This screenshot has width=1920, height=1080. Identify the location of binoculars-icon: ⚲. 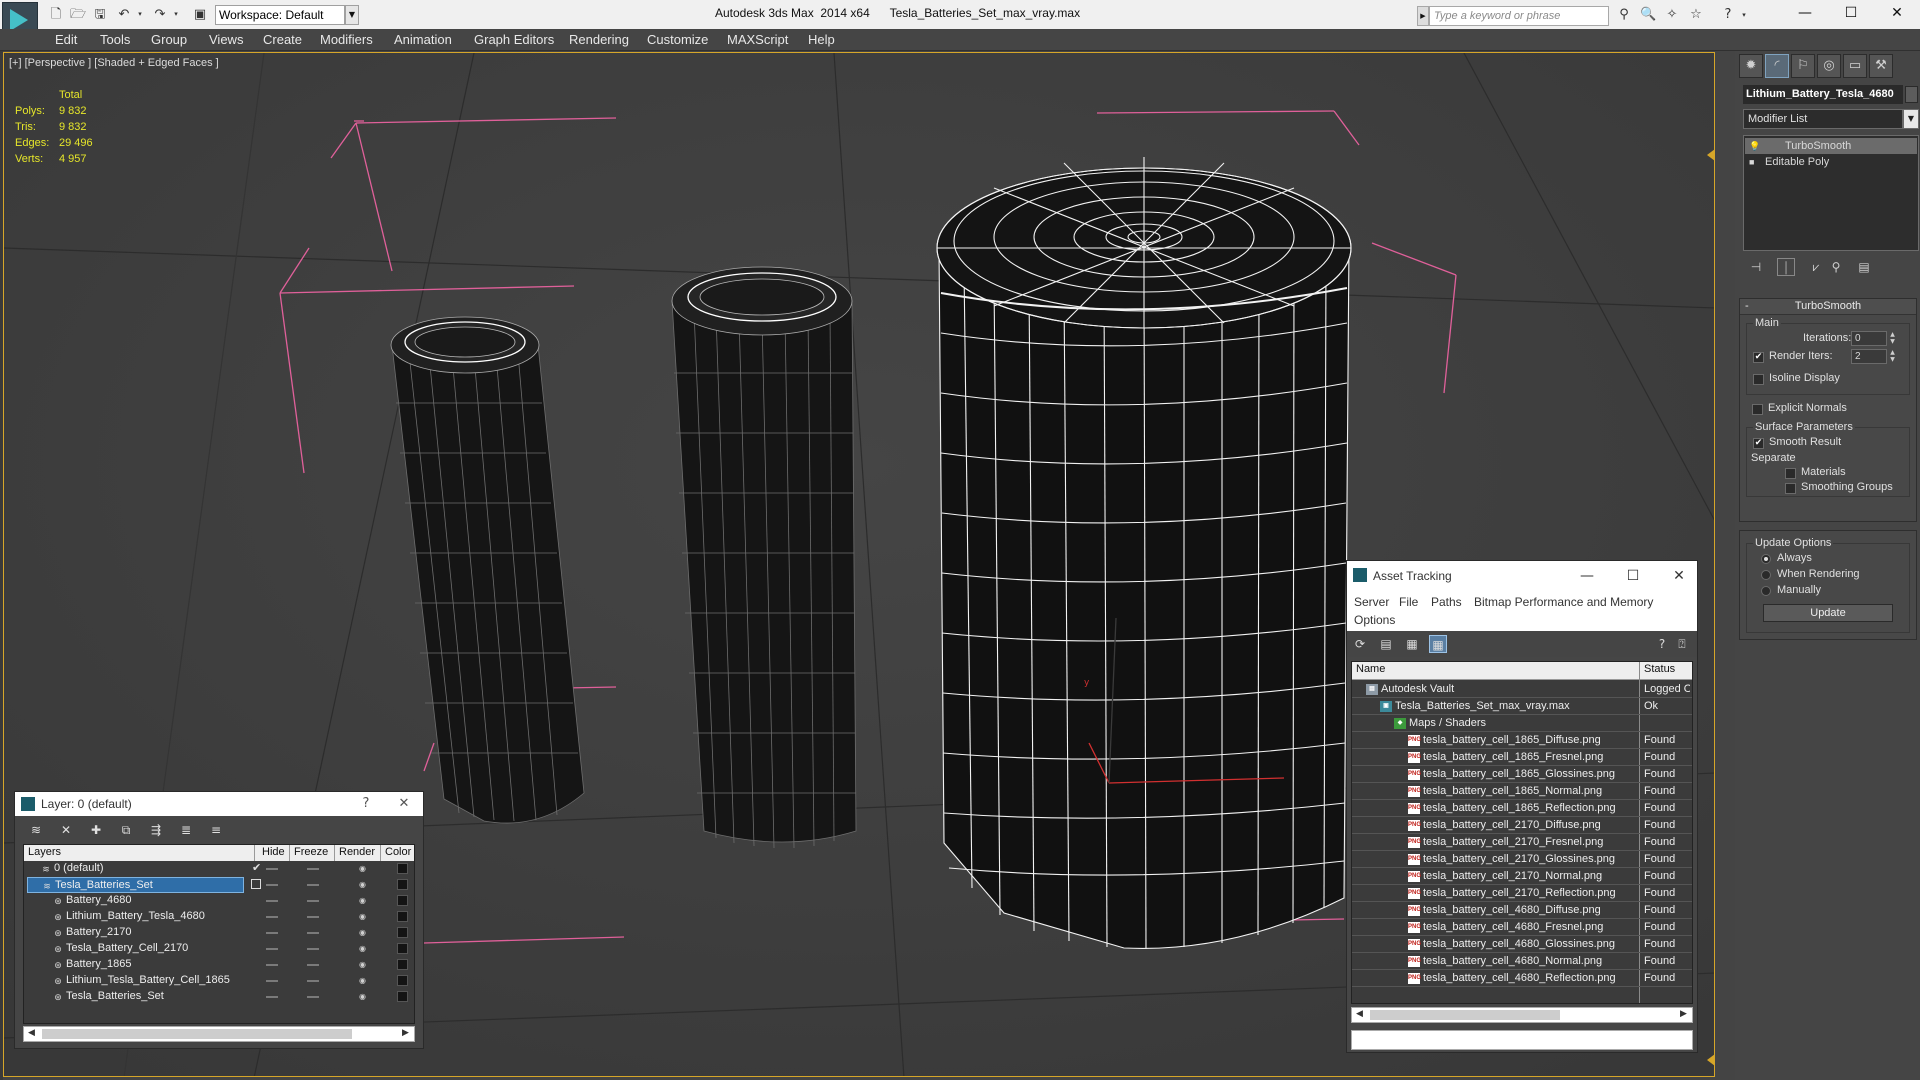
(1624, 15).